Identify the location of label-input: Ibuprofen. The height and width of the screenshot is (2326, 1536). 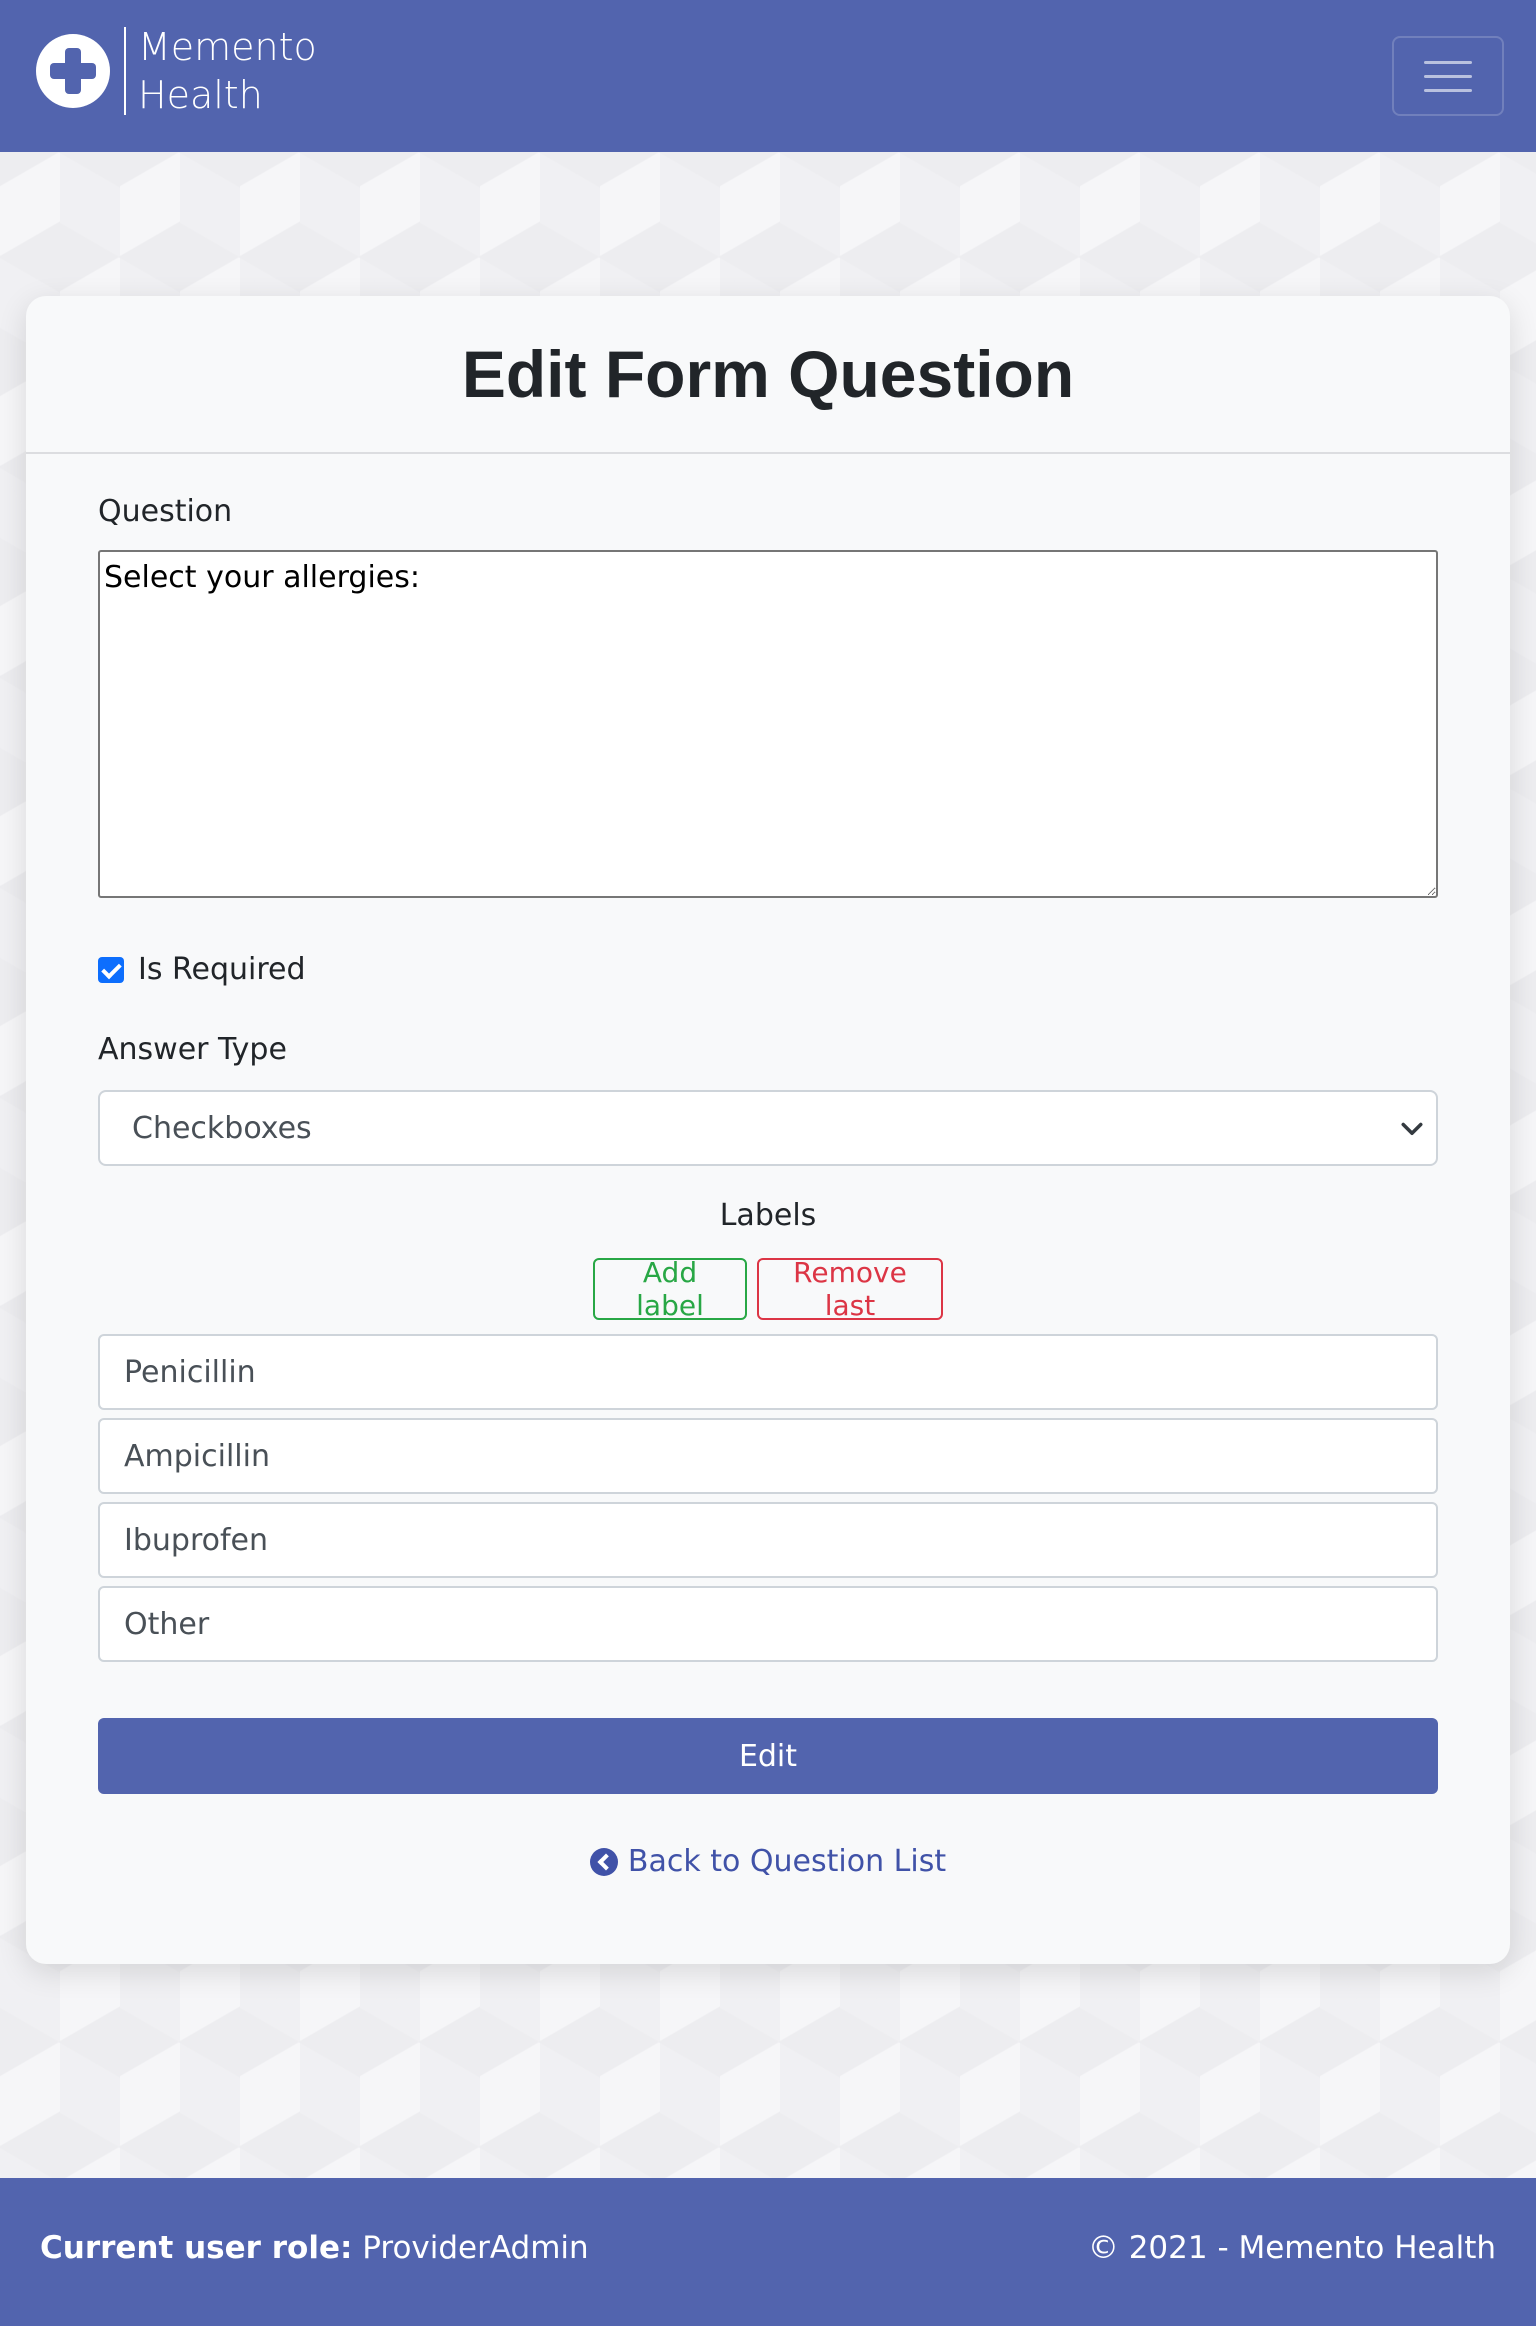
(768, 1540).